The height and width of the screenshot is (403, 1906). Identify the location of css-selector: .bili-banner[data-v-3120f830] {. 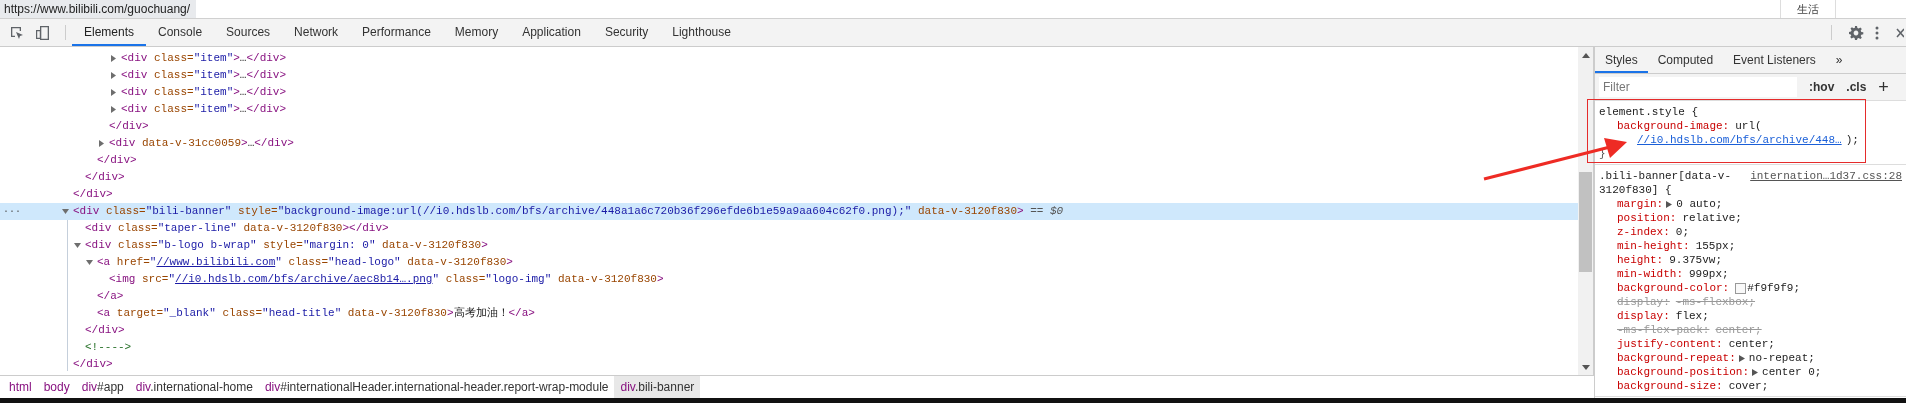
(1666, 183).